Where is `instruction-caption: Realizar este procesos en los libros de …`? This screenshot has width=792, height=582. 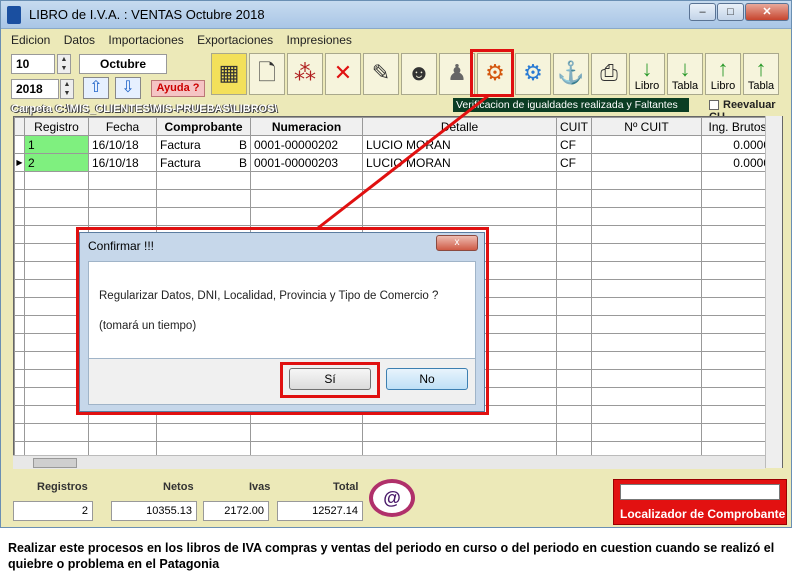
instruction-caption: Realizar este procesos en los libros de … is located at coordinates (391, 556).